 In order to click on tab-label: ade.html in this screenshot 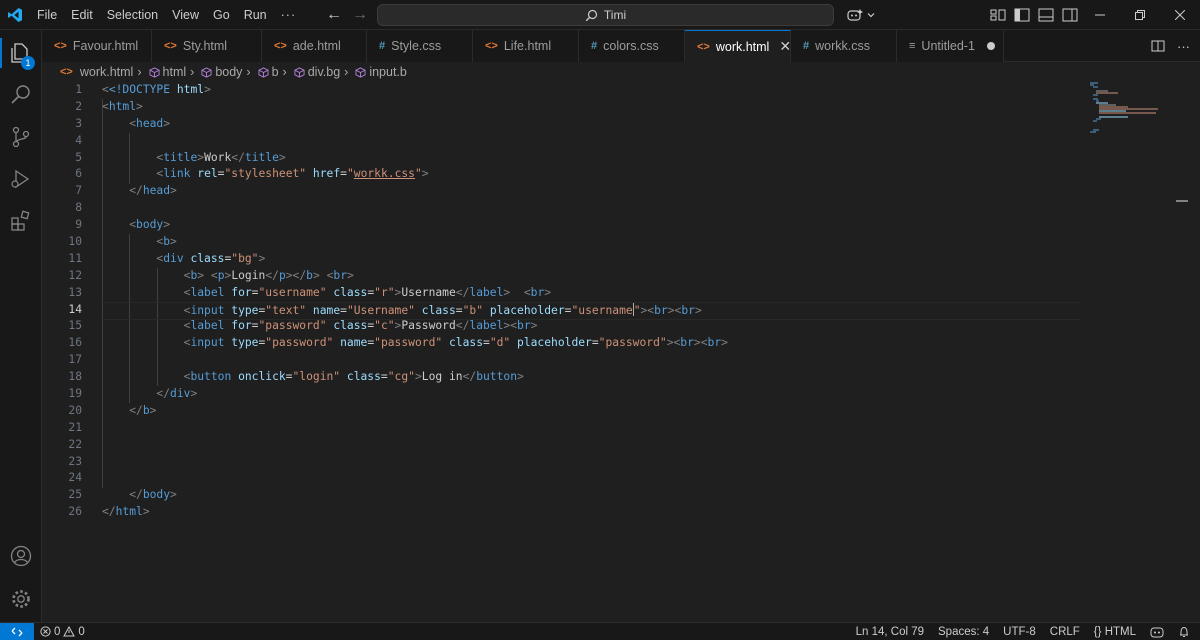, I will do `click(316, 46)`.